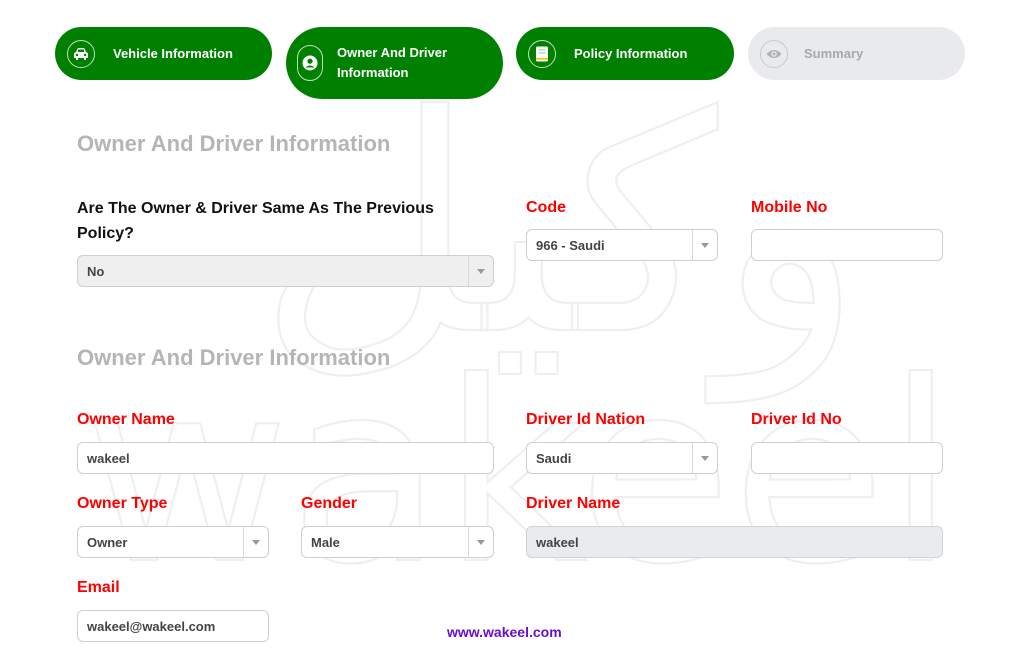 The image size is (1024, 652). I want to click on email-value: wakeel@wakeel.com, so click(151, 626).